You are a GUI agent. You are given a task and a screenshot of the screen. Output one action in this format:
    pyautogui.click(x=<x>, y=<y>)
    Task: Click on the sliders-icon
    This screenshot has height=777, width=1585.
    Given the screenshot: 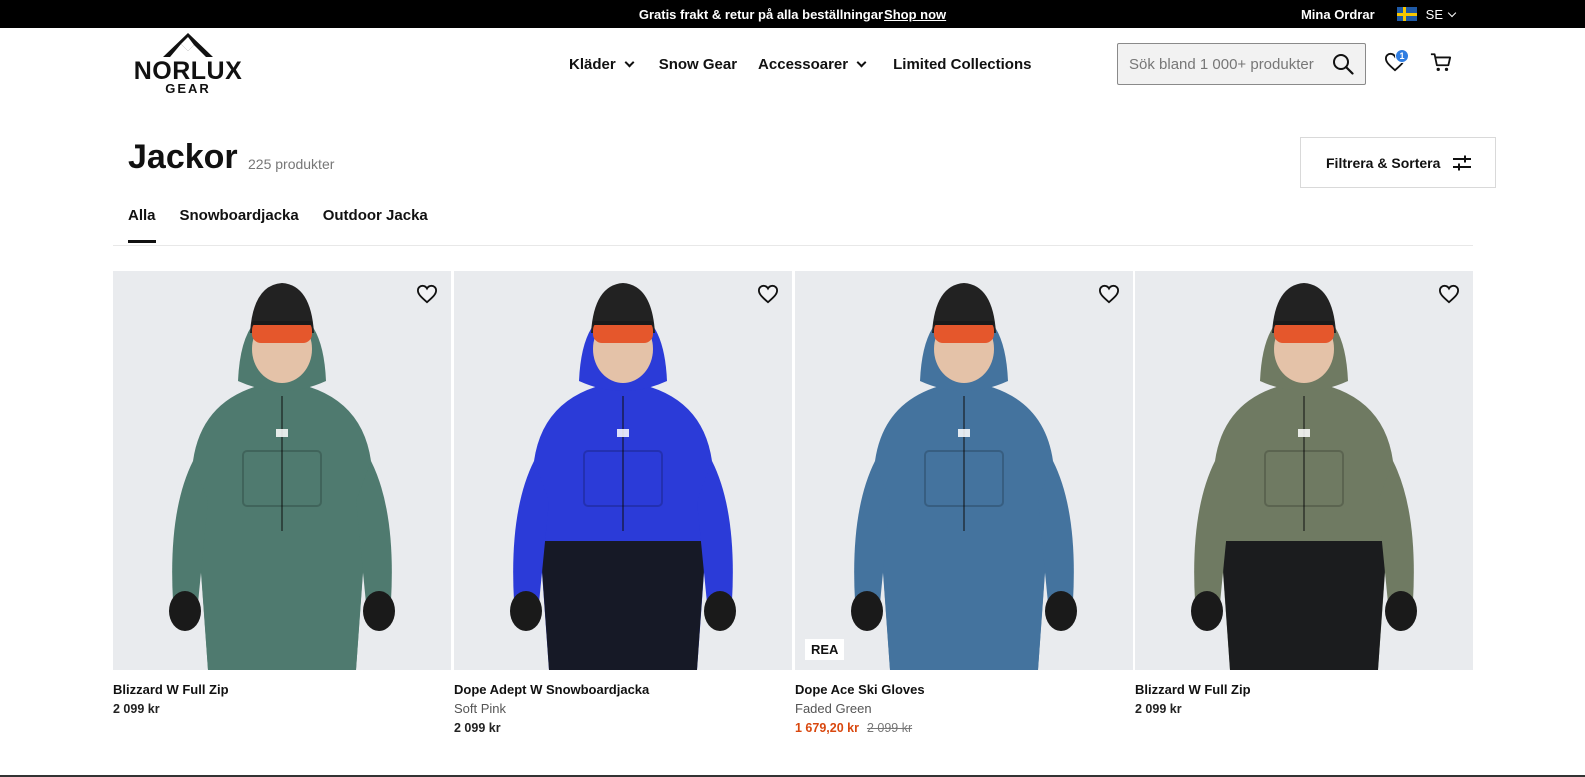 What is the action you would take?
    pyautogui.click(x=1462, y=162)
    